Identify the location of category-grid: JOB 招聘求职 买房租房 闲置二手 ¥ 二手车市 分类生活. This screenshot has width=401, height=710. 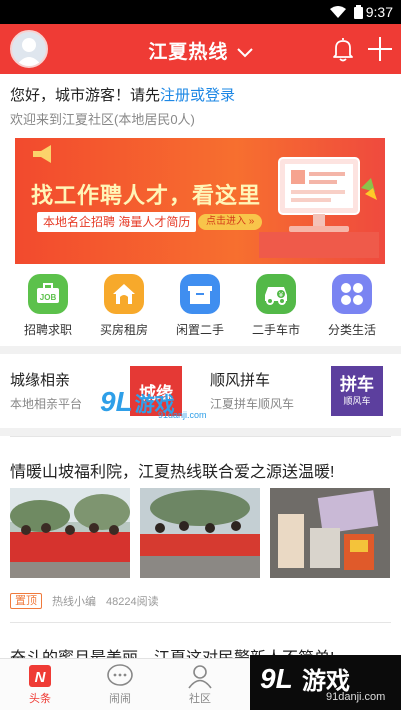
(200, 306).